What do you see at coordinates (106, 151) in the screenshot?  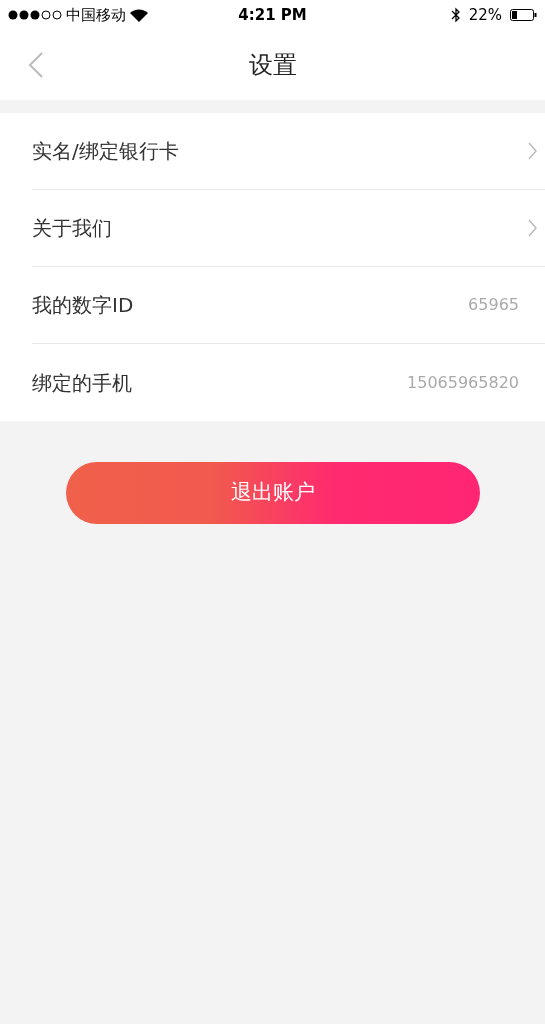 I see `row-label: 实名/绑定银行卡` at bounding box center [106, 151].